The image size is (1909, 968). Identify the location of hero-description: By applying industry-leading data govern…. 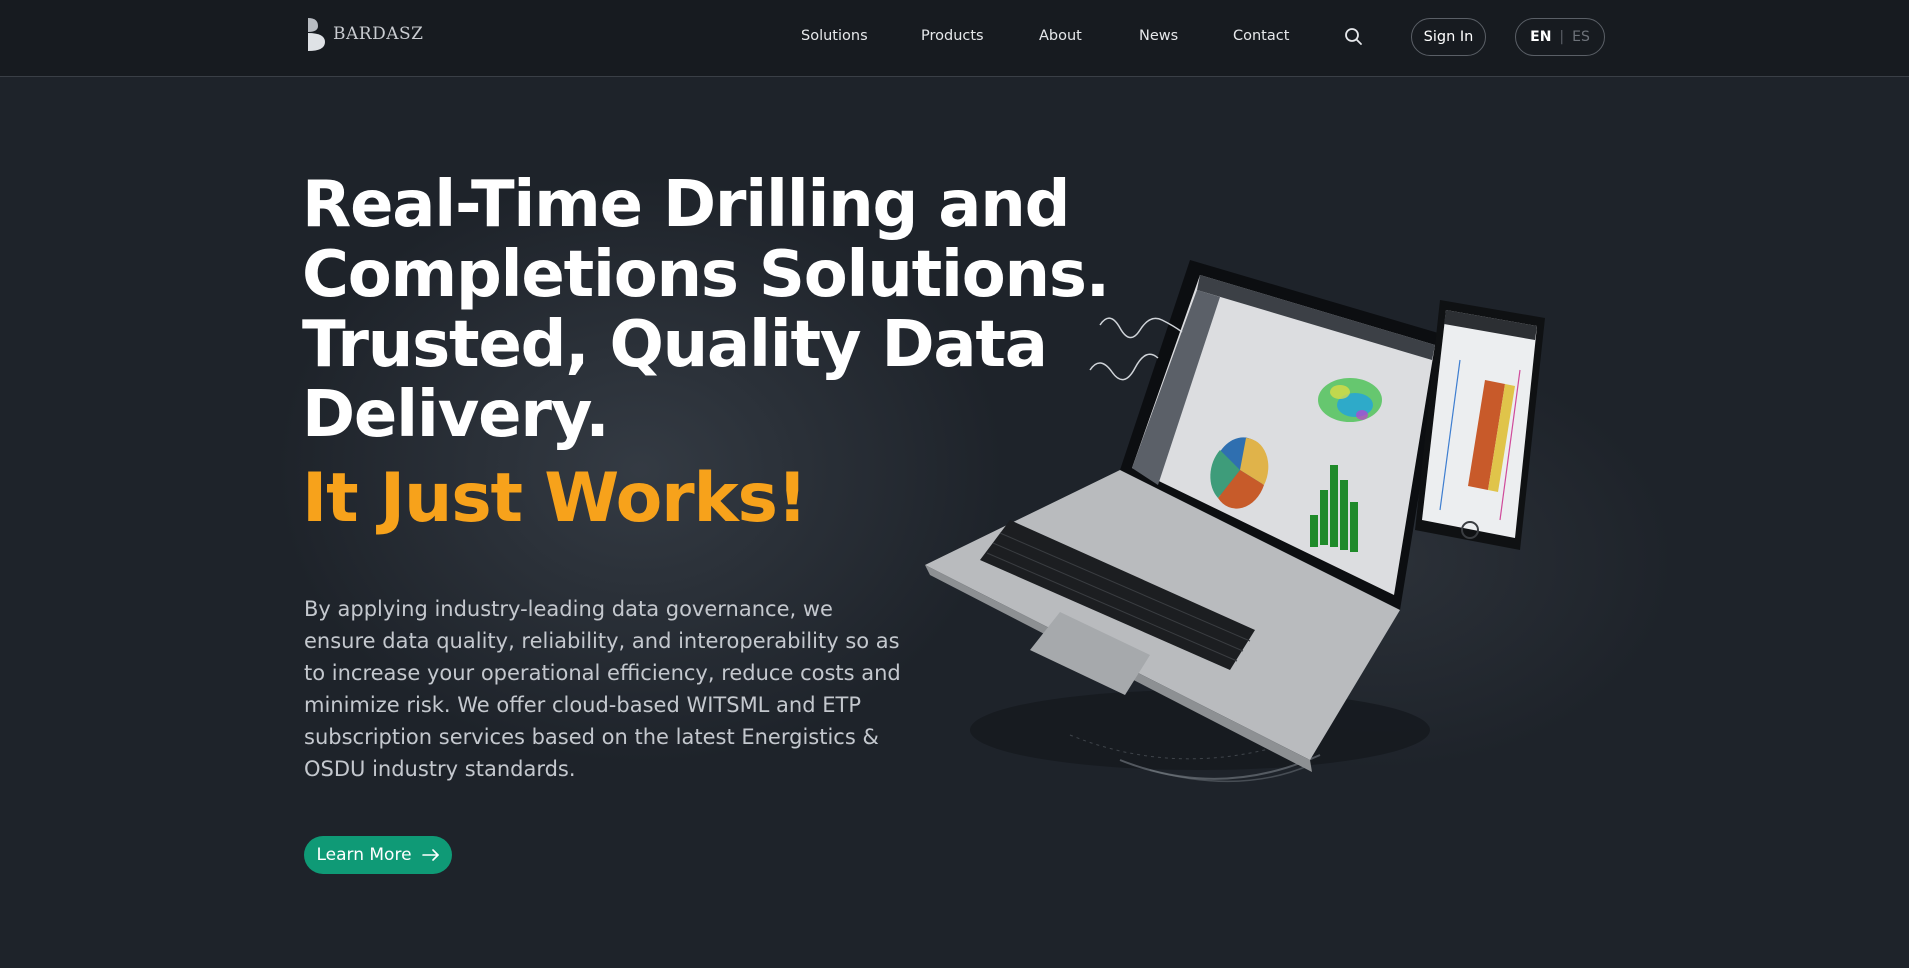
(602, 689).